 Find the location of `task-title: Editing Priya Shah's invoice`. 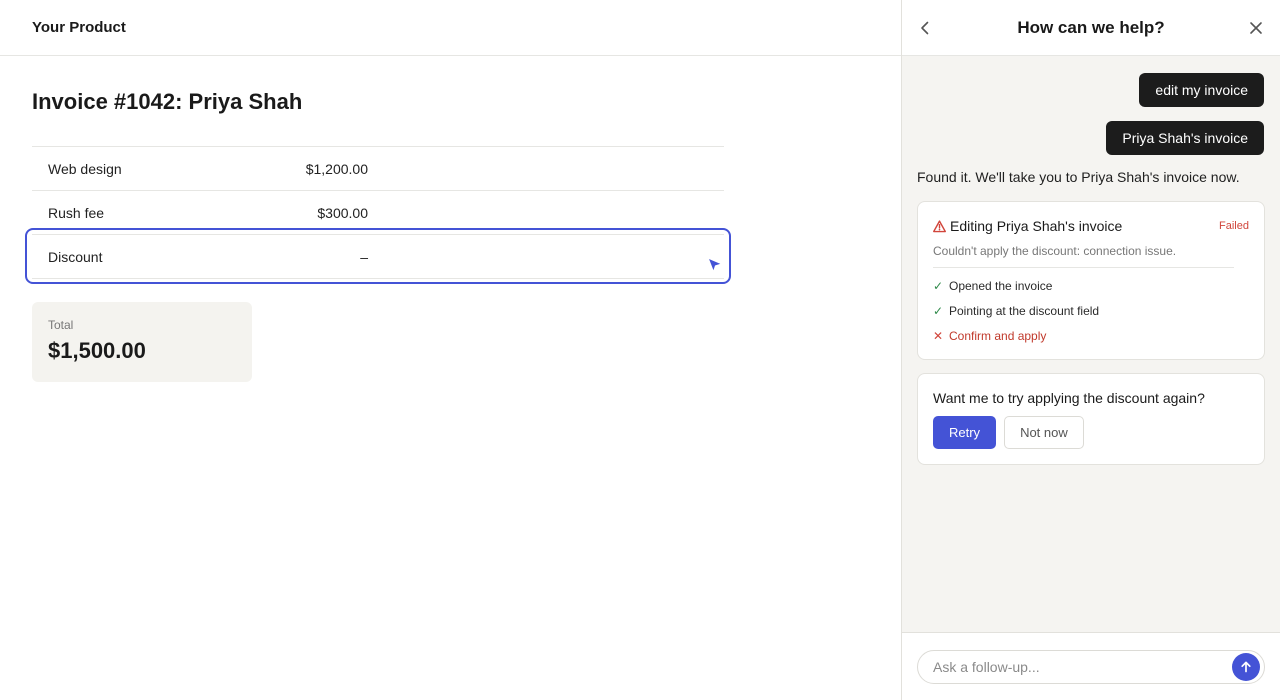

task-title: Editing Priya Shah's invoice is located at coordinates (1036, 226).